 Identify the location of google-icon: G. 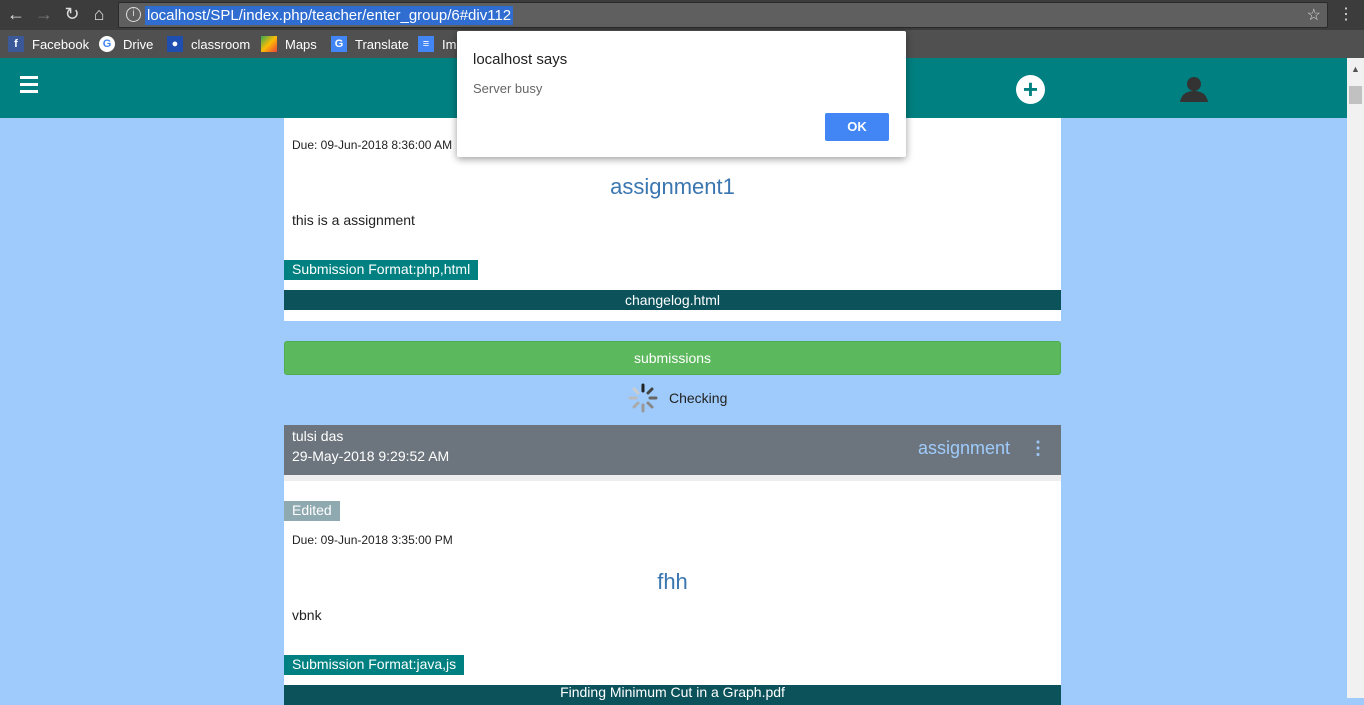
(107, 44).